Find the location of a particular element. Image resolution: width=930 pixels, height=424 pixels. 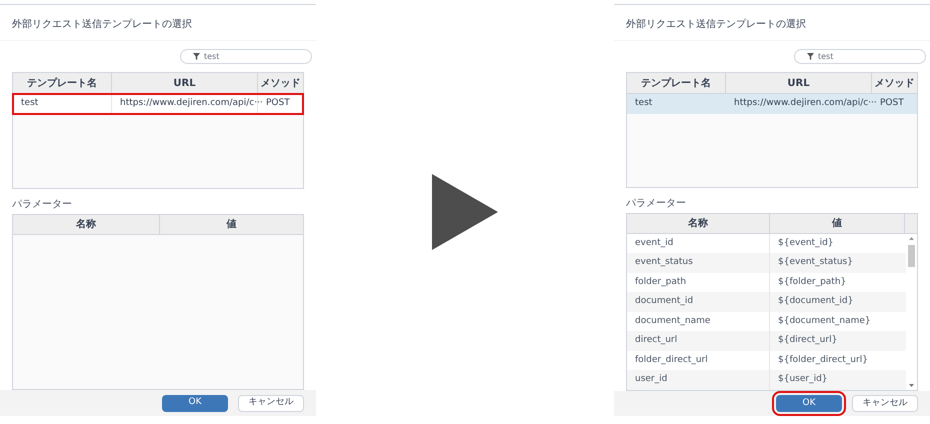

table-cell-text: ${event_status} is located at coordinates (815, 263).